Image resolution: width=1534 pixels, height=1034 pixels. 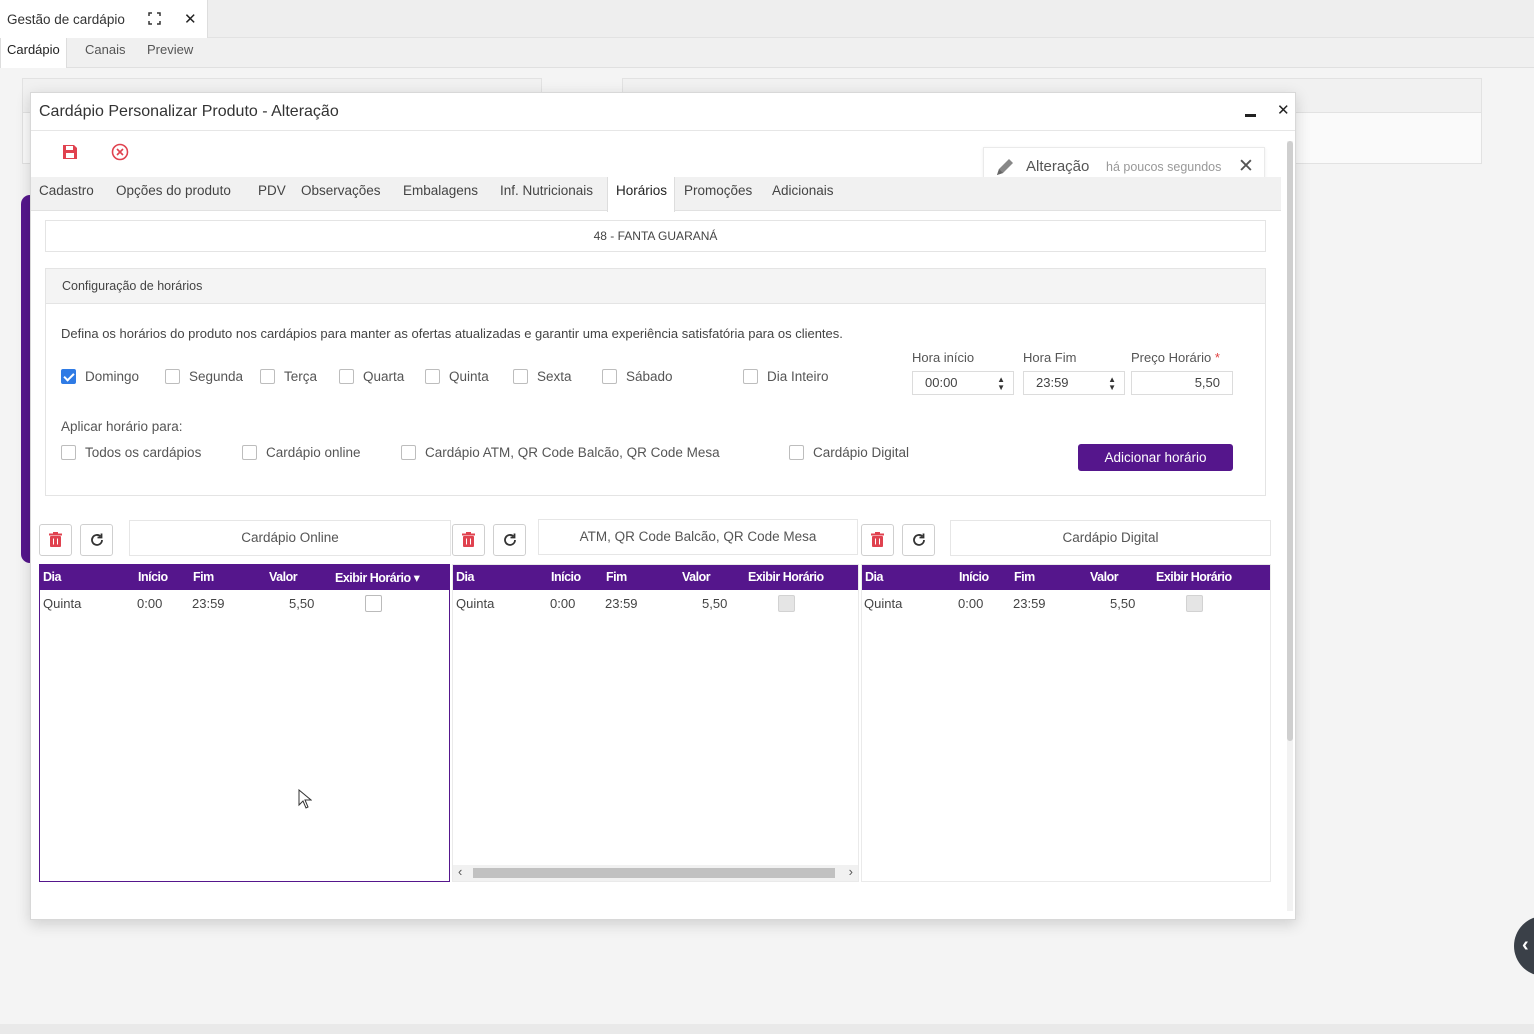 I want to click on horizontal-scrollbar: ‹ ›, so click(x=655, y=872).